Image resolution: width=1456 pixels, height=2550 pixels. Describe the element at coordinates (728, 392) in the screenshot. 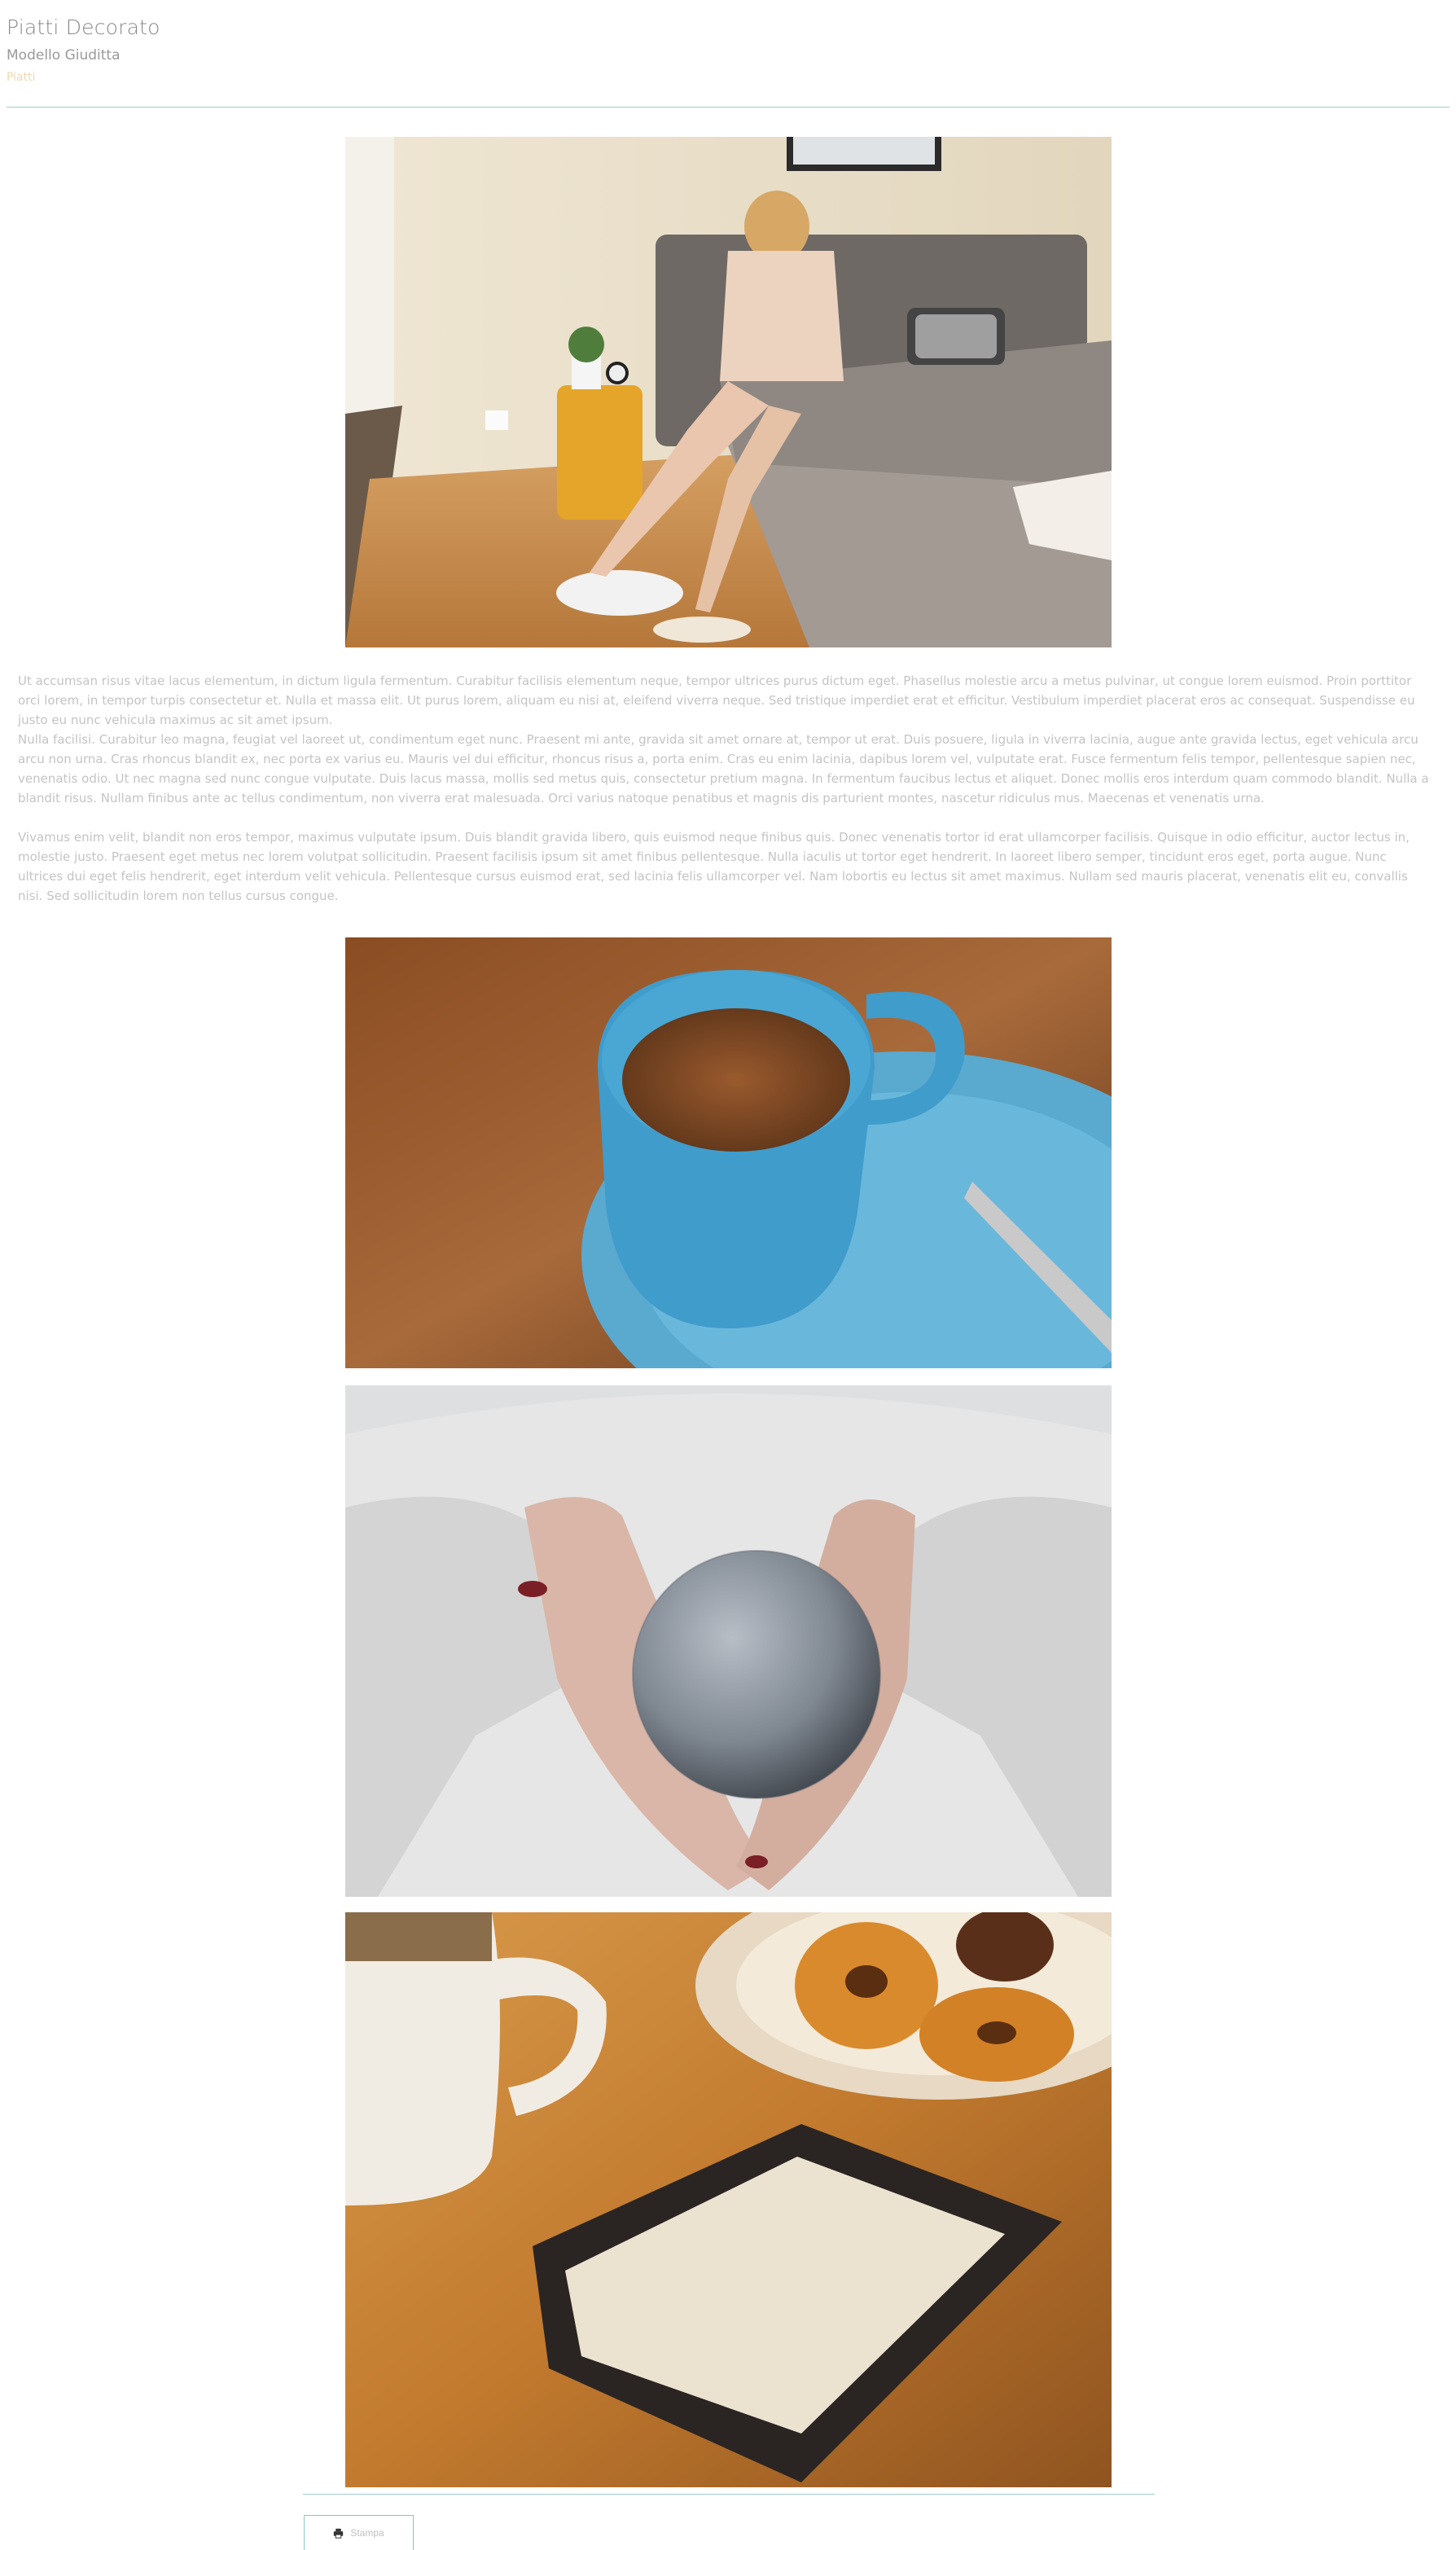

I see `main-image-bedroom` at that location.